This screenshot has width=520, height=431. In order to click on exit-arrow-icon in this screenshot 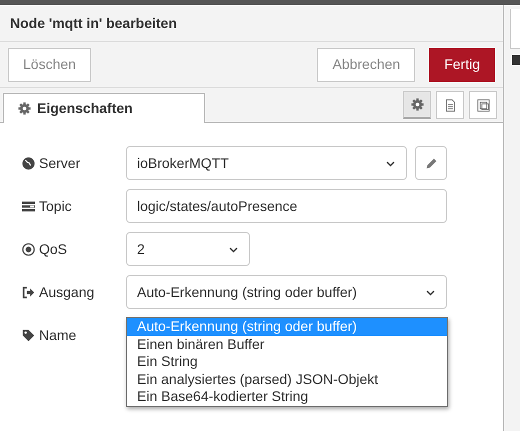, I will do `click(28, 292)`.